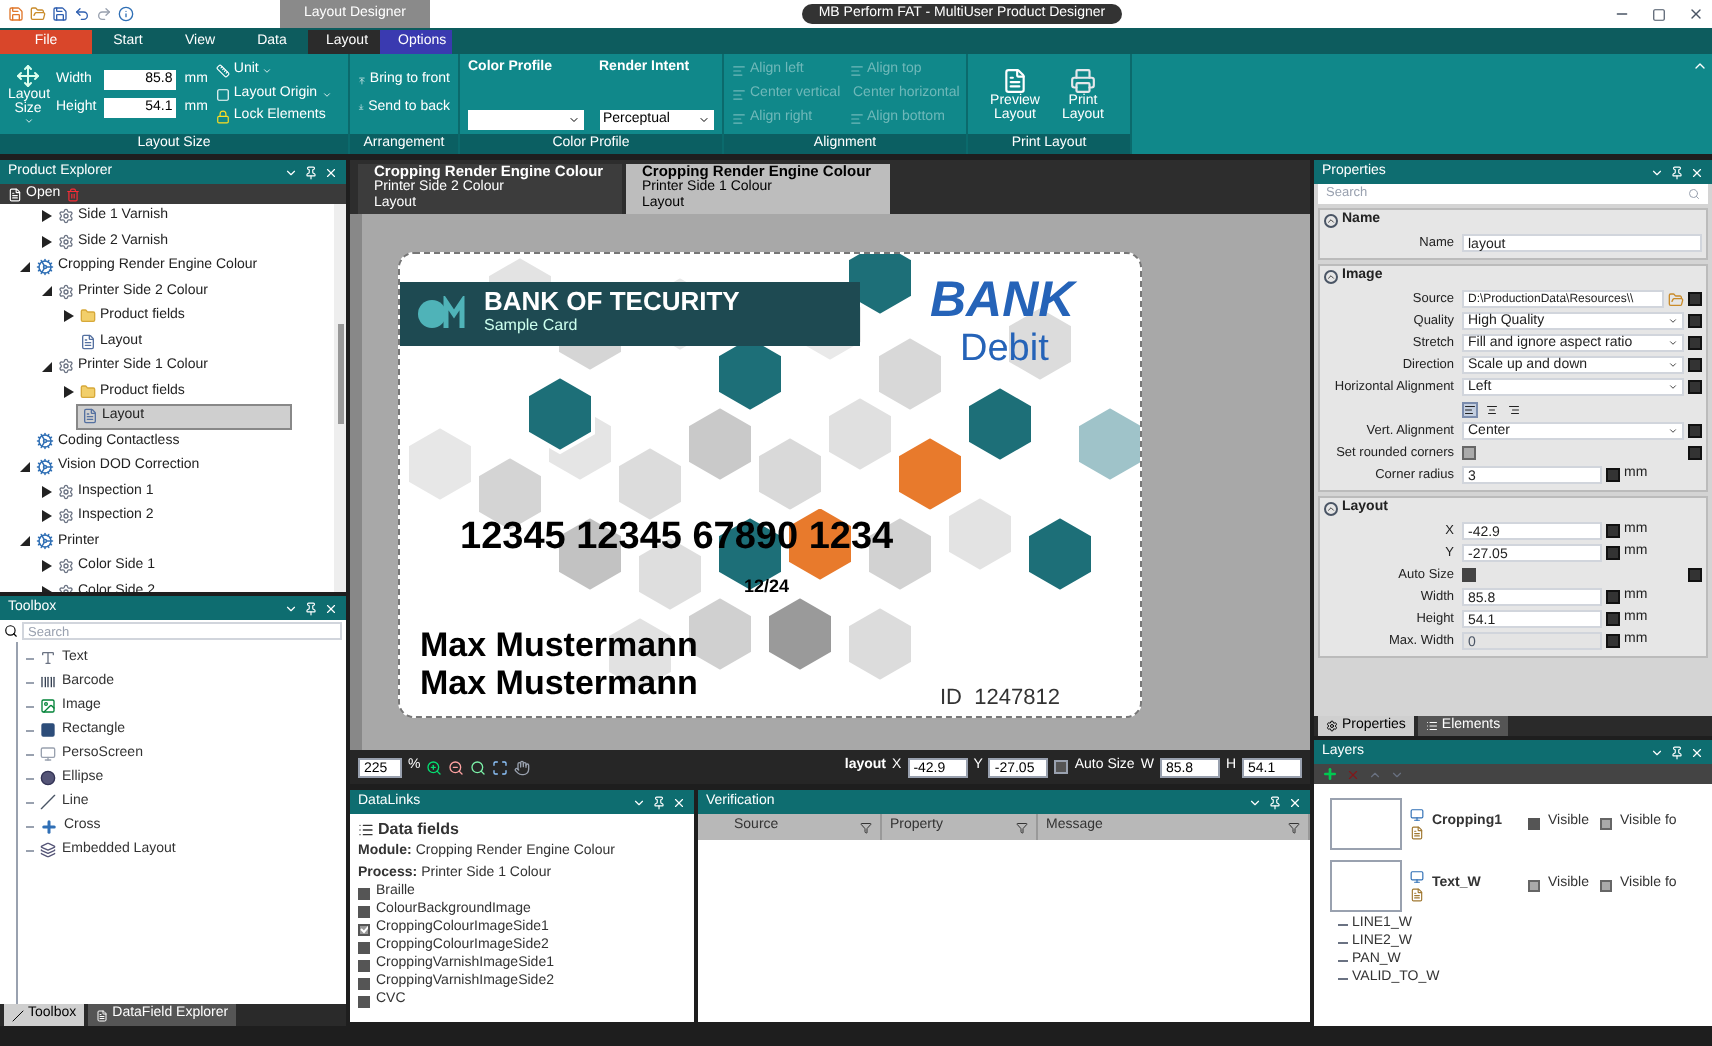  I want to click on brand-name: BANK, so click(1002, 300).